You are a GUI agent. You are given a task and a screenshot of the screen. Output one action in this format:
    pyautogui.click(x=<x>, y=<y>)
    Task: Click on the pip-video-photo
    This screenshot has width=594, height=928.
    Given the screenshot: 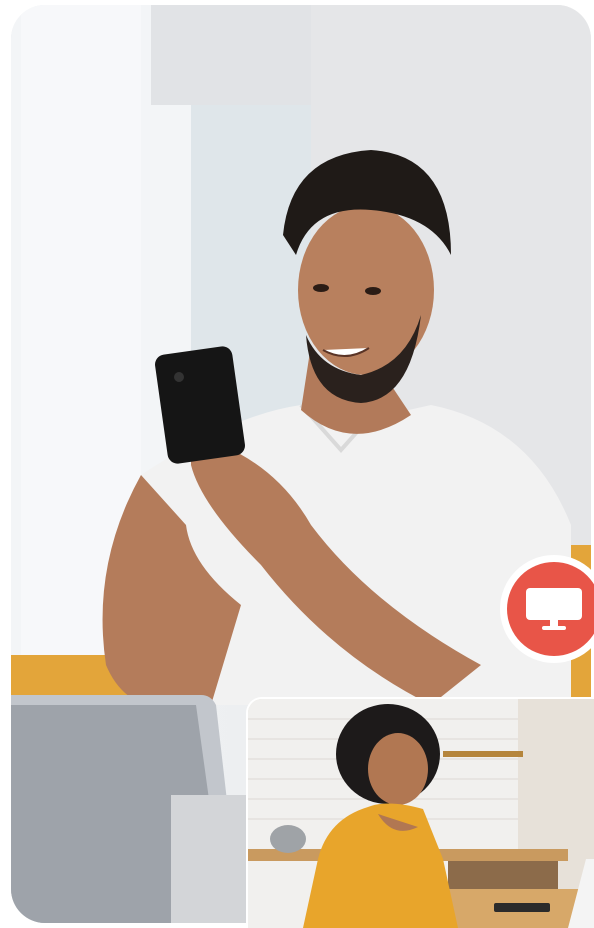 What is the action you would take?
    pyautogui.click(x=420, y=812)
    